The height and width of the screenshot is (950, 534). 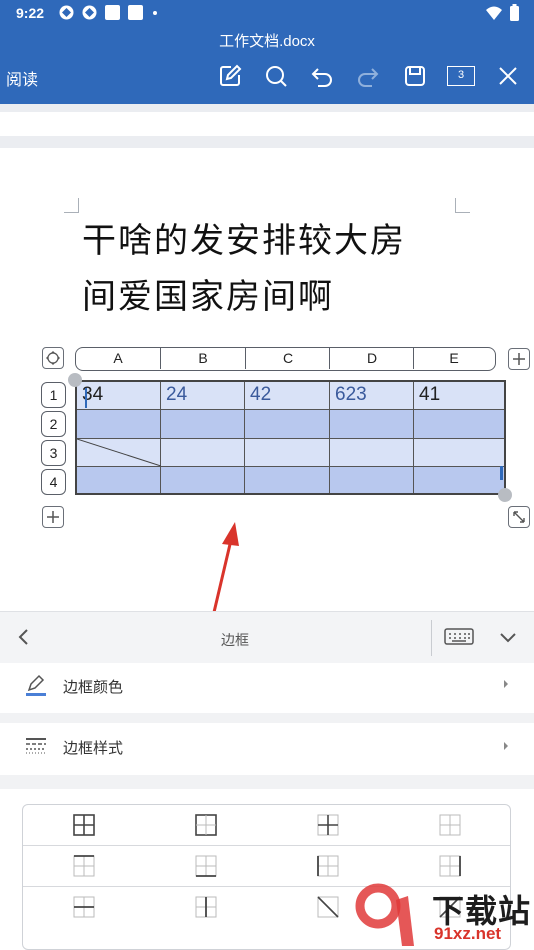 I want to click on right-border-icon, so click(x=450, y=866).